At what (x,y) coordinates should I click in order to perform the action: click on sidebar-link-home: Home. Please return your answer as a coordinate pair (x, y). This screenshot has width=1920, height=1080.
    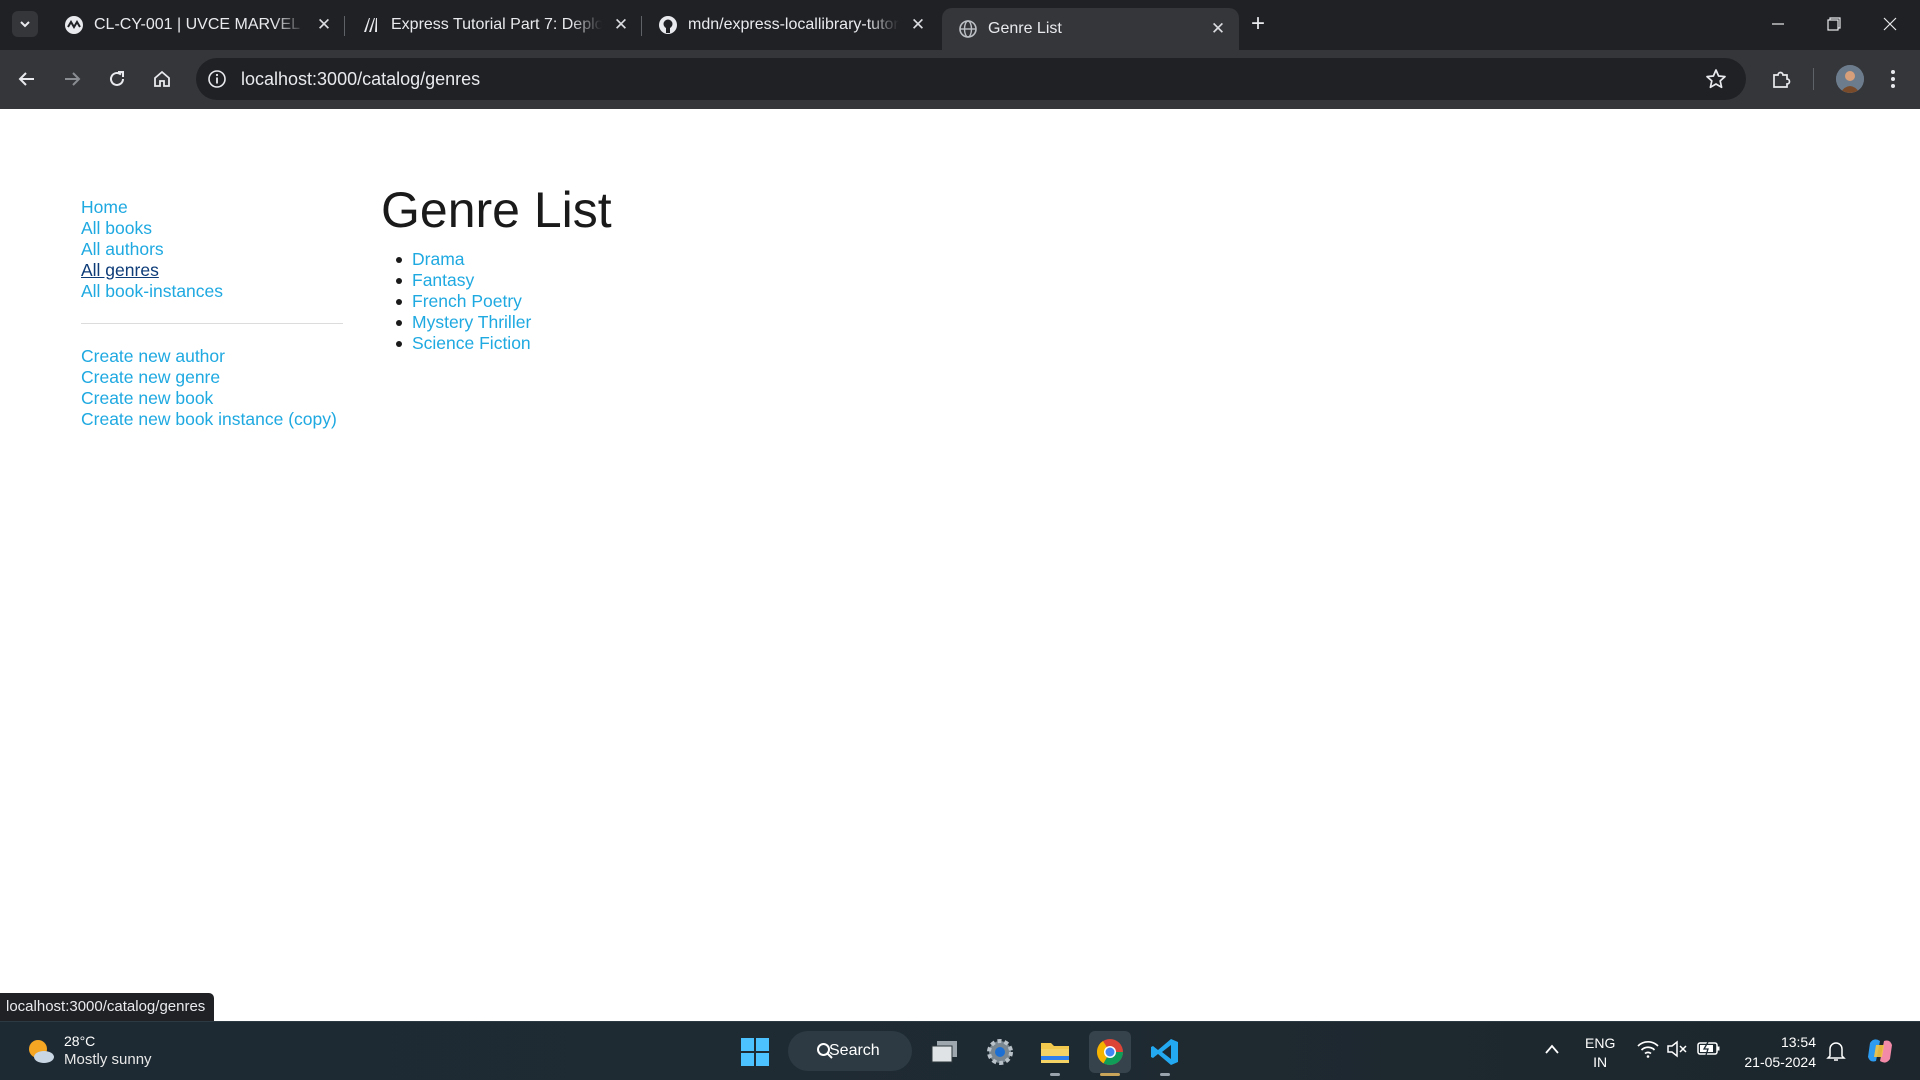
    Looking at the image, I should click on (212, 207).